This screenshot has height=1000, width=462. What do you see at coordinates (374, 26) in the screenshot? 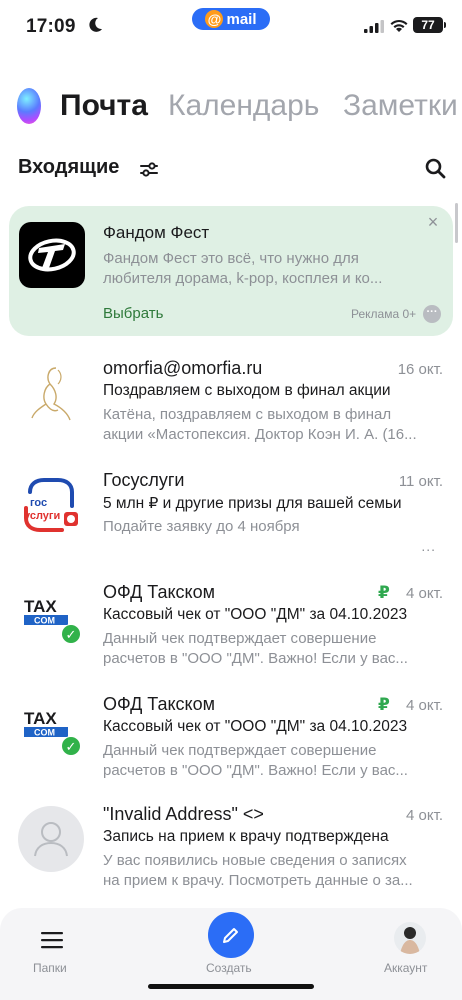
I see `signal-icon` at bounding box center [374, 26].